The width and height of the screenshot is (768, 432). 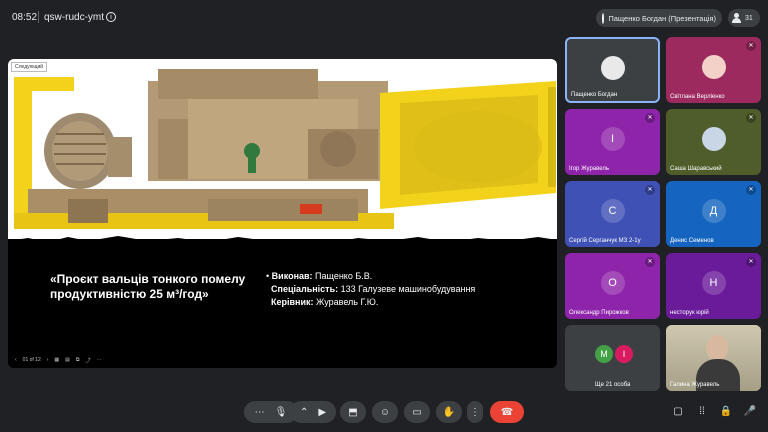 I want to click on call-controls: ⋯ 🎙 ⌃ ▶ ⬒ ☺ ▭ ✋ ⋮ ☎ ▢ ⁞⁞ 🔒 🎤, so click(x=384, y=414).